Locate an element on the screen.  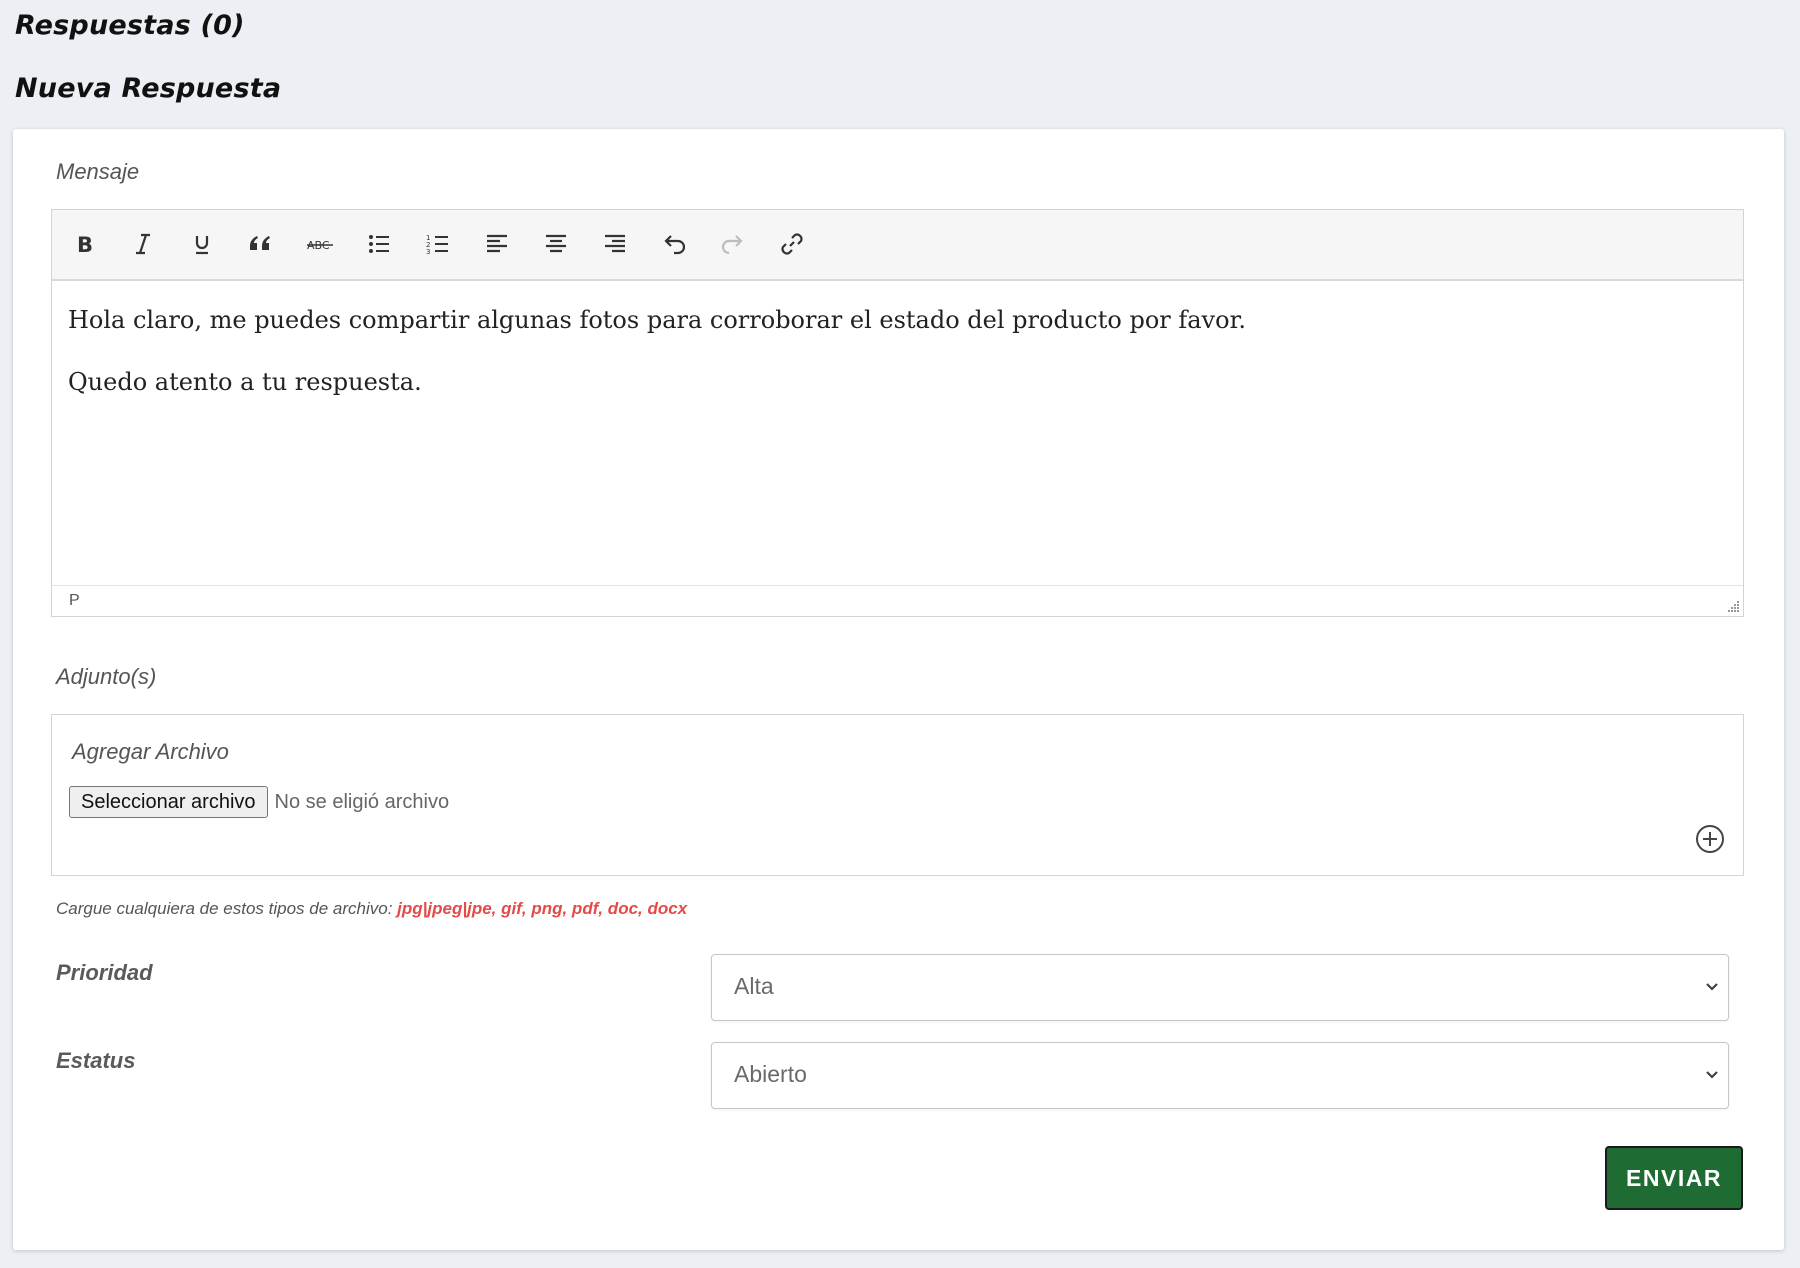
align-left-button is located at coordinates (497, 244).